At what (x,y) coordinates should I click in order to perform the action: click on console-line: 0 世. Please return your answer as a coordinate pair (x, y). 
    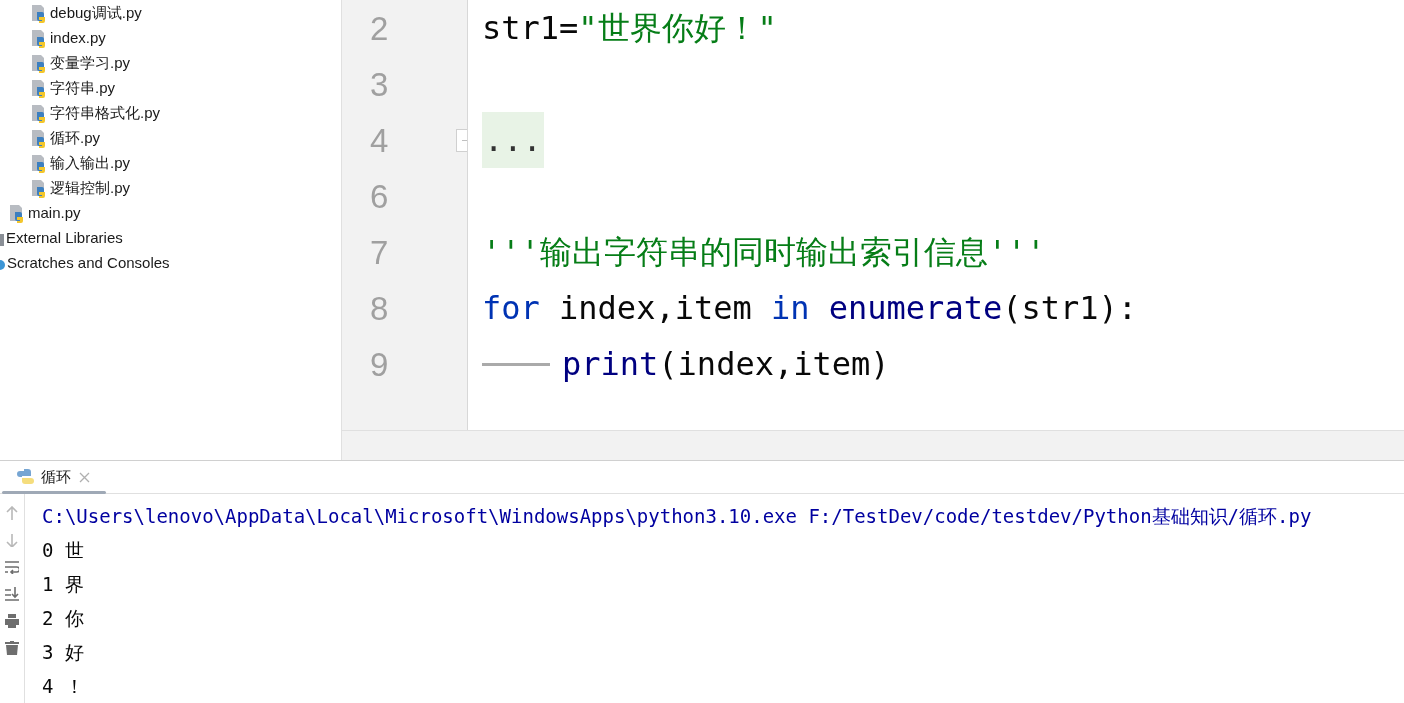
    Looking at the image, I should click on (63, 550).